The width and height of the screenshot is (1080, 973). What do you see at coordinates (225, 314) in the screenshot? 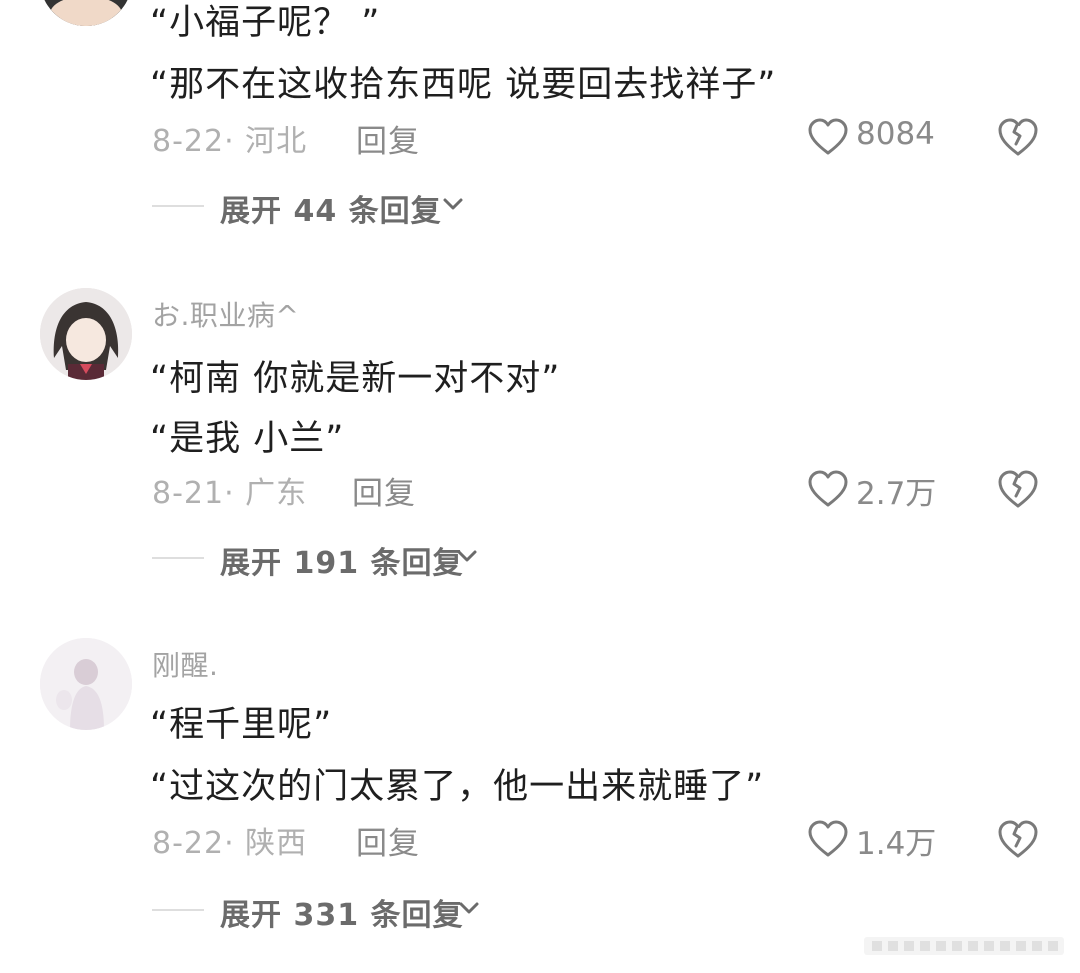
I see `username: お.职业病^` at bounding box center [225, 314].